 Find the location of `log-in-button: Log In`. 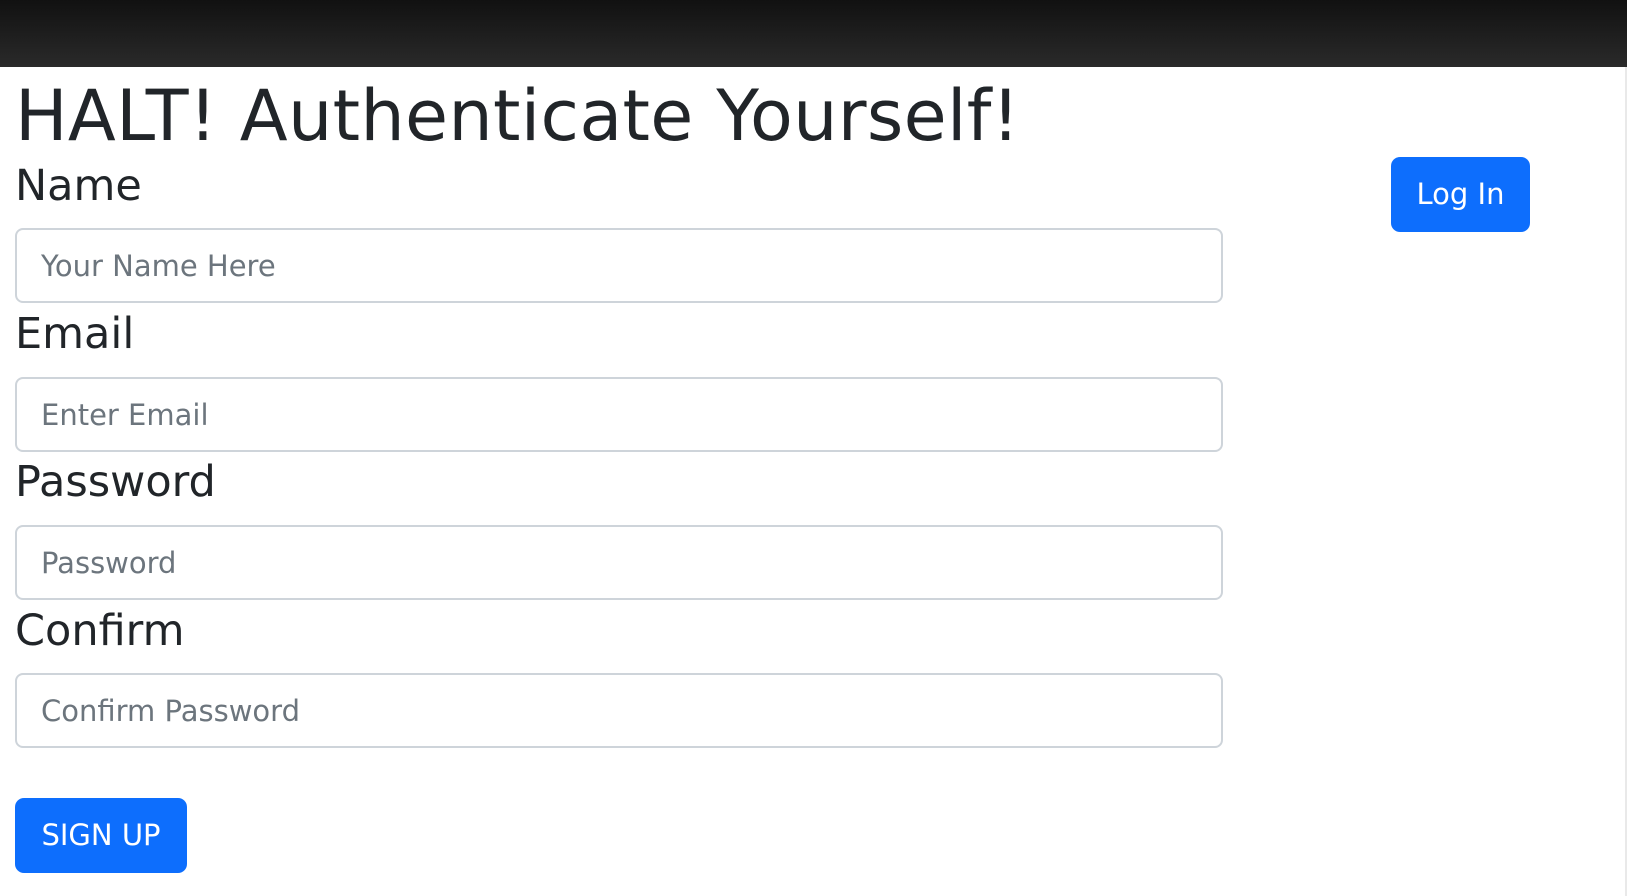

log-in-button: Log In is located at coordinates (1460, 194).